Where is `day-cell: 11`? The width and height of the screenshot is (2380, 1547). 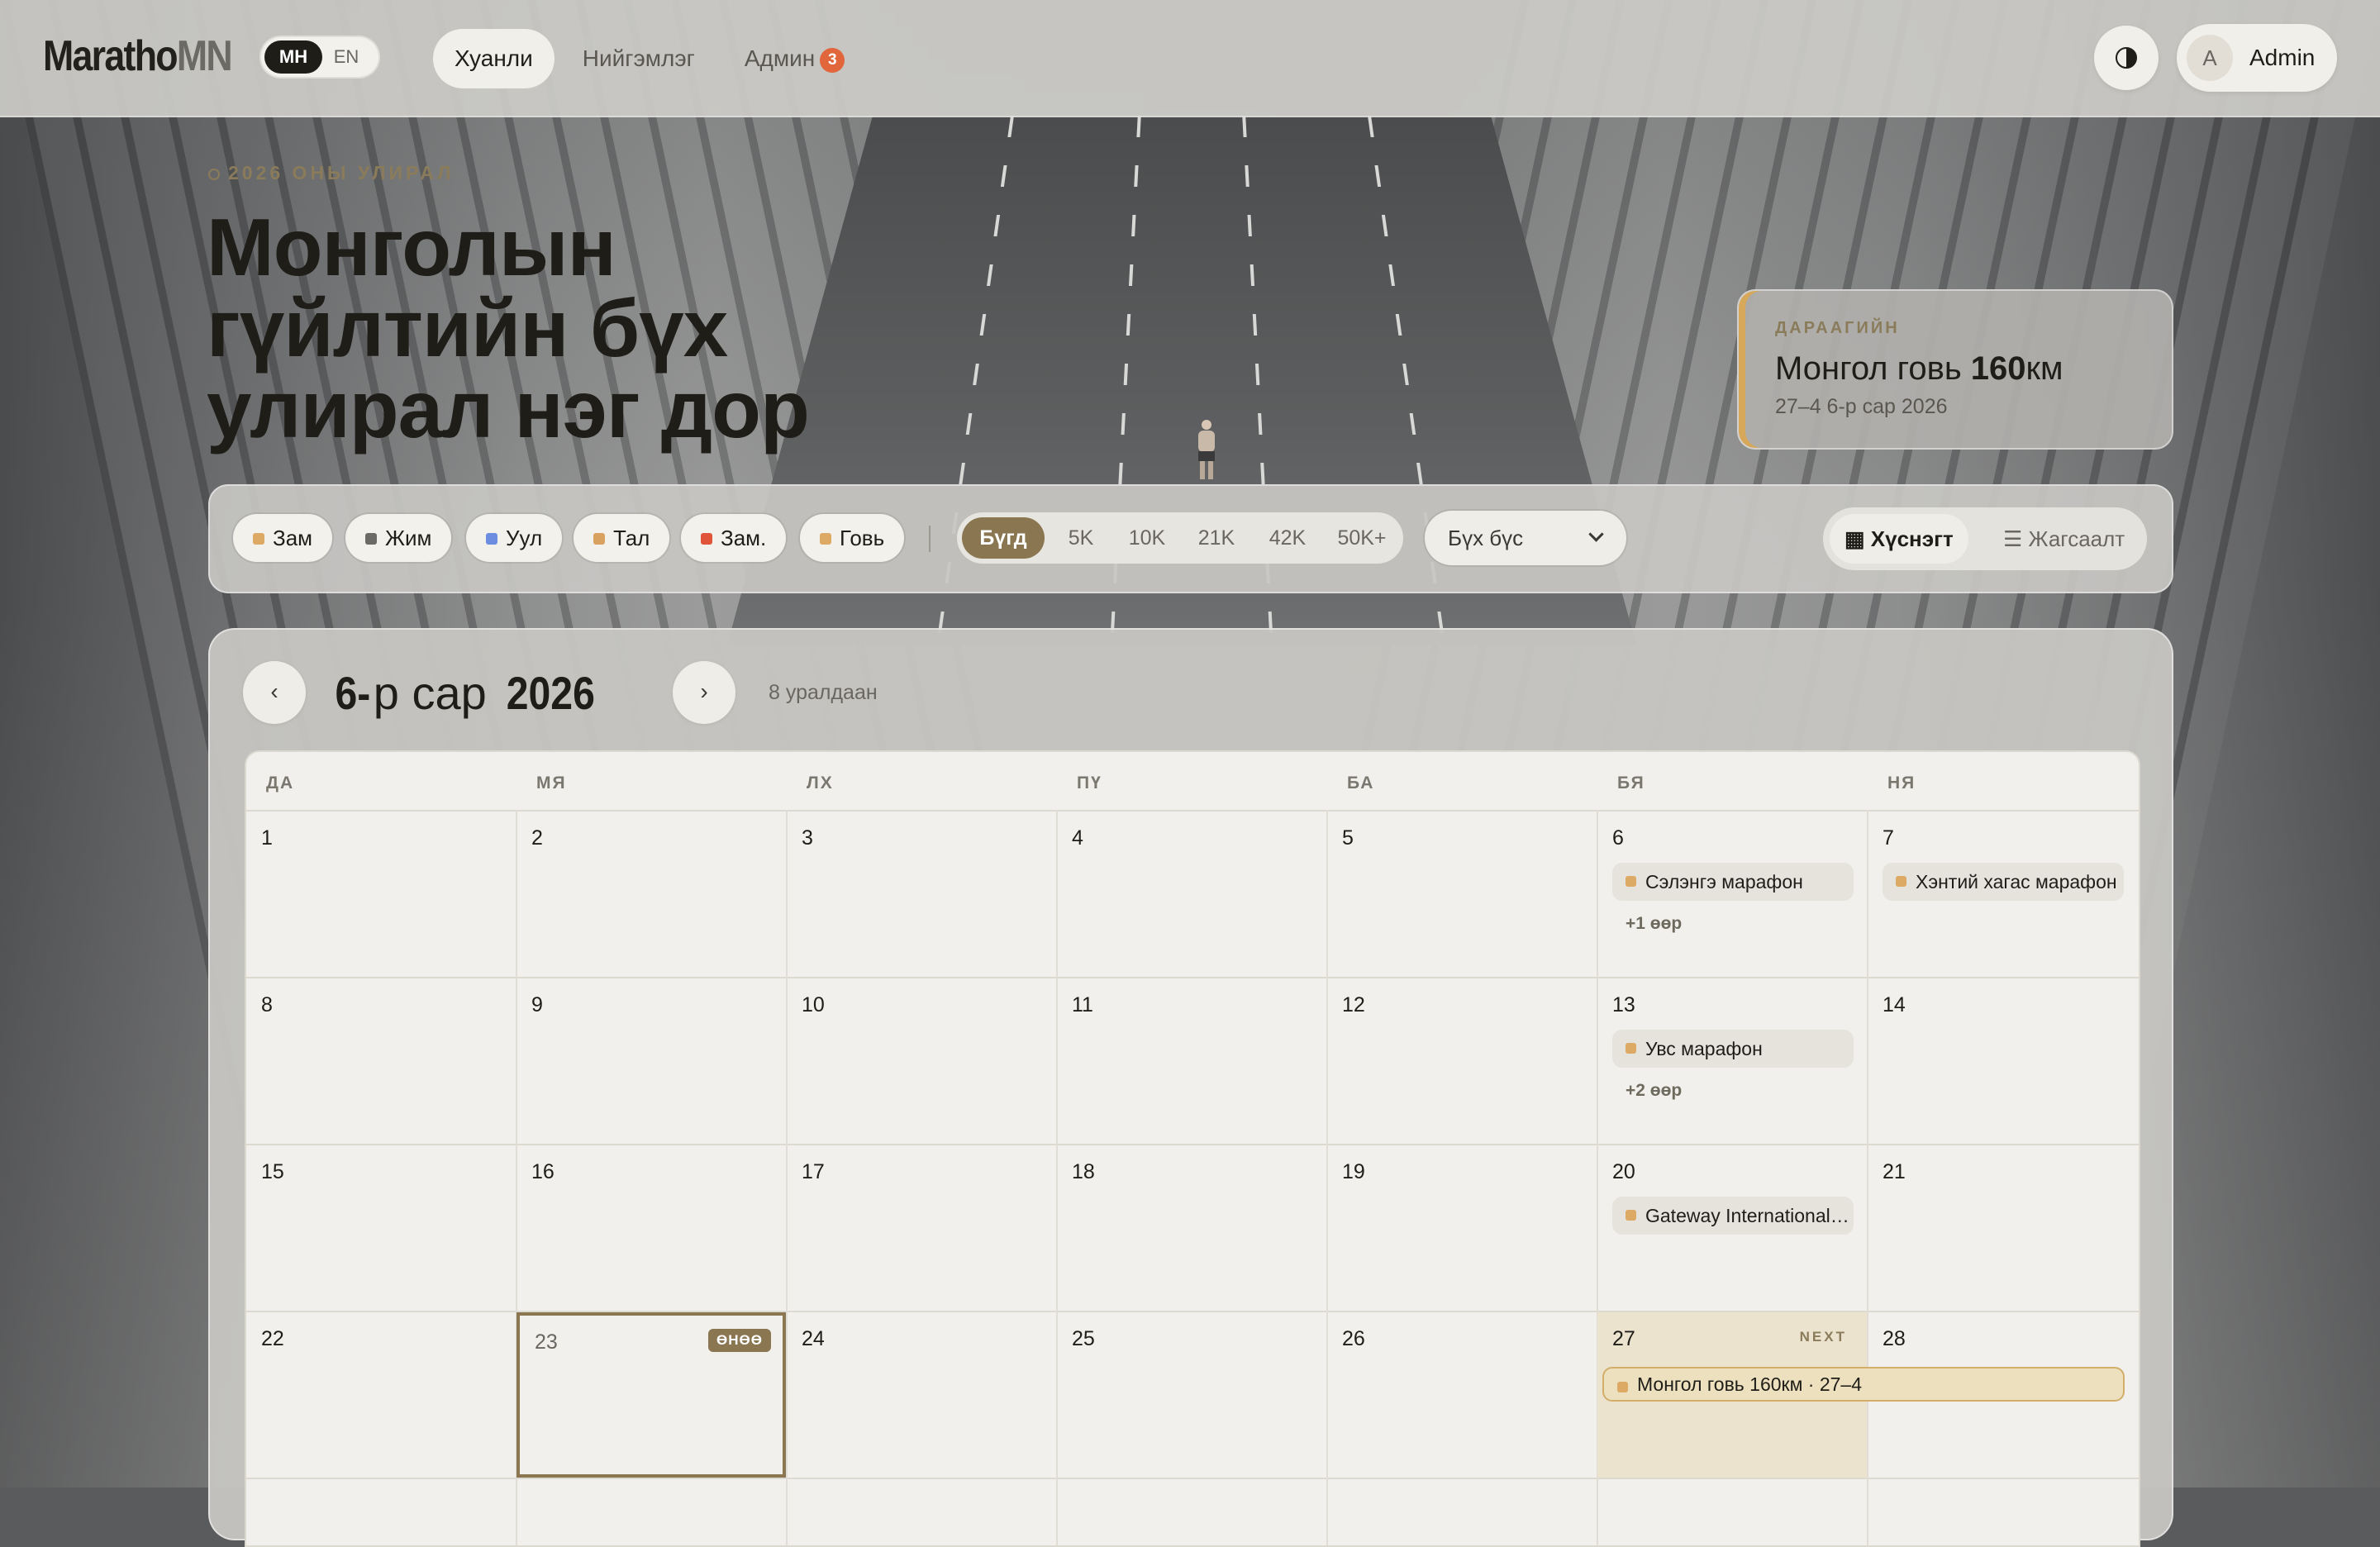
day-cell: 11 is located at coordinates (1191, 1061).